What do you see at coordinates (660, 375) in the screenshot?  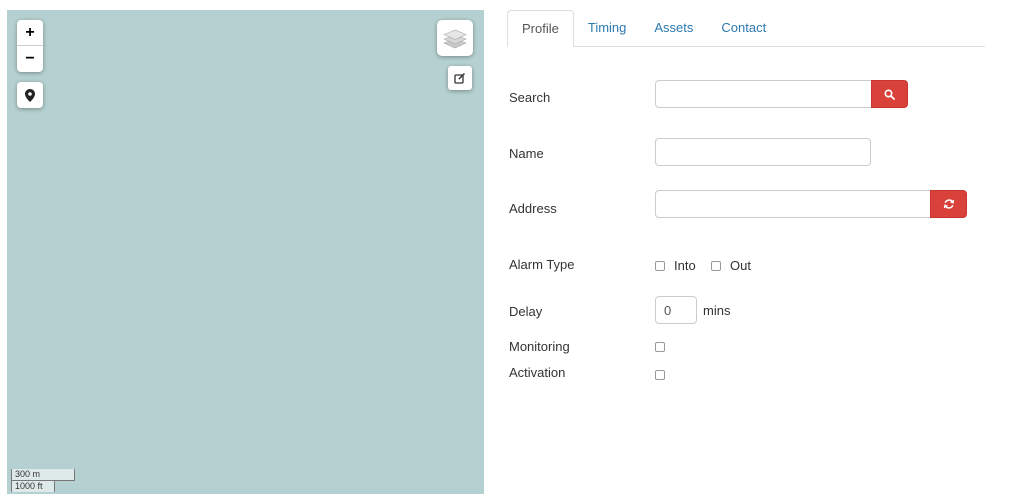 I see `activation-checkbox` at bounding box center [660, 375].